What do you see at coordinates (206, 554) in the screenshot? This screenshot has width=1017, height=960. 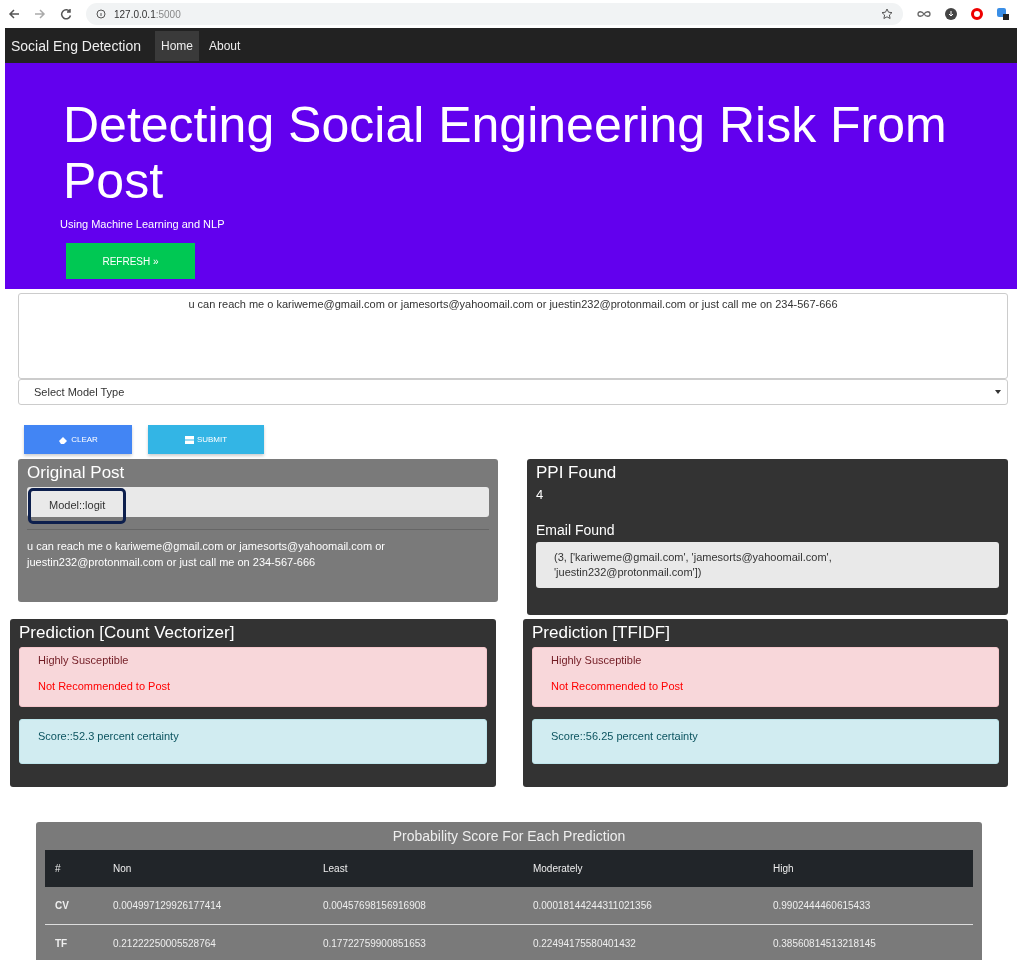 I see `post-text: u can reach me o kariweme@gmail.com or jamesorts@yahoomail.com or juestin232@protonmail.com or just call me on 234-567-666` at bounding box center [206, 554].